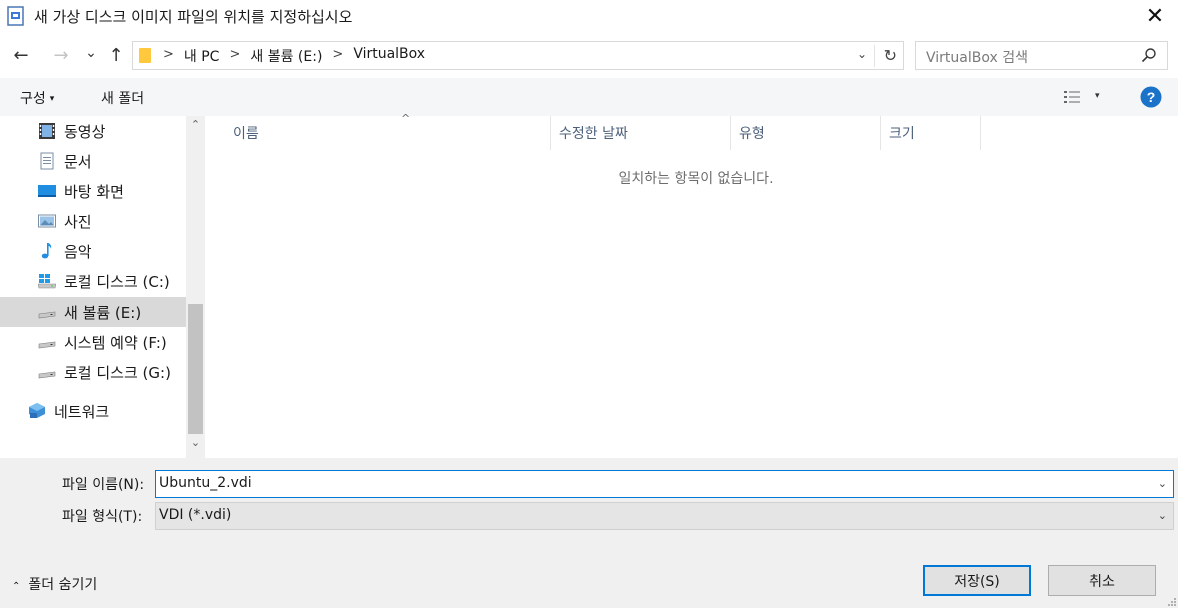  I want to click on document-icon, so click(47, 161).